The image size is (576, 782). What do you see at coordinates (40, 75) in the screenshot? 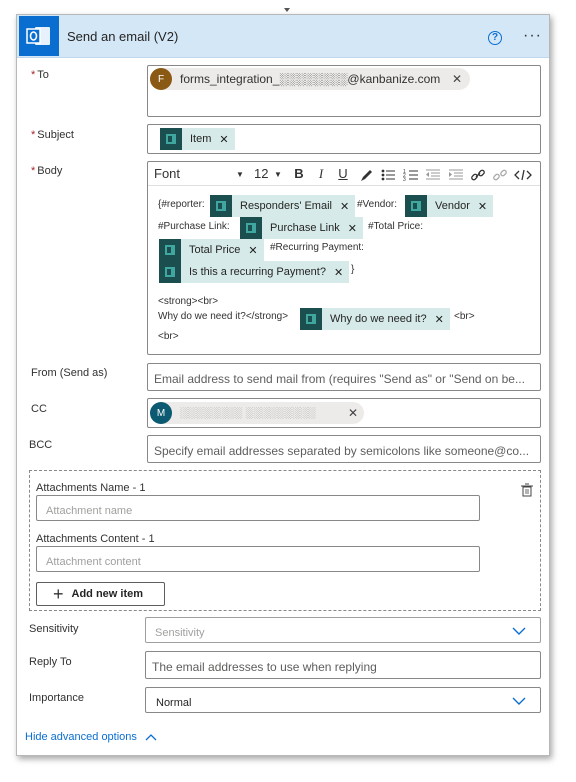
I see `to-label: * To` at bounding box center [40, 75].